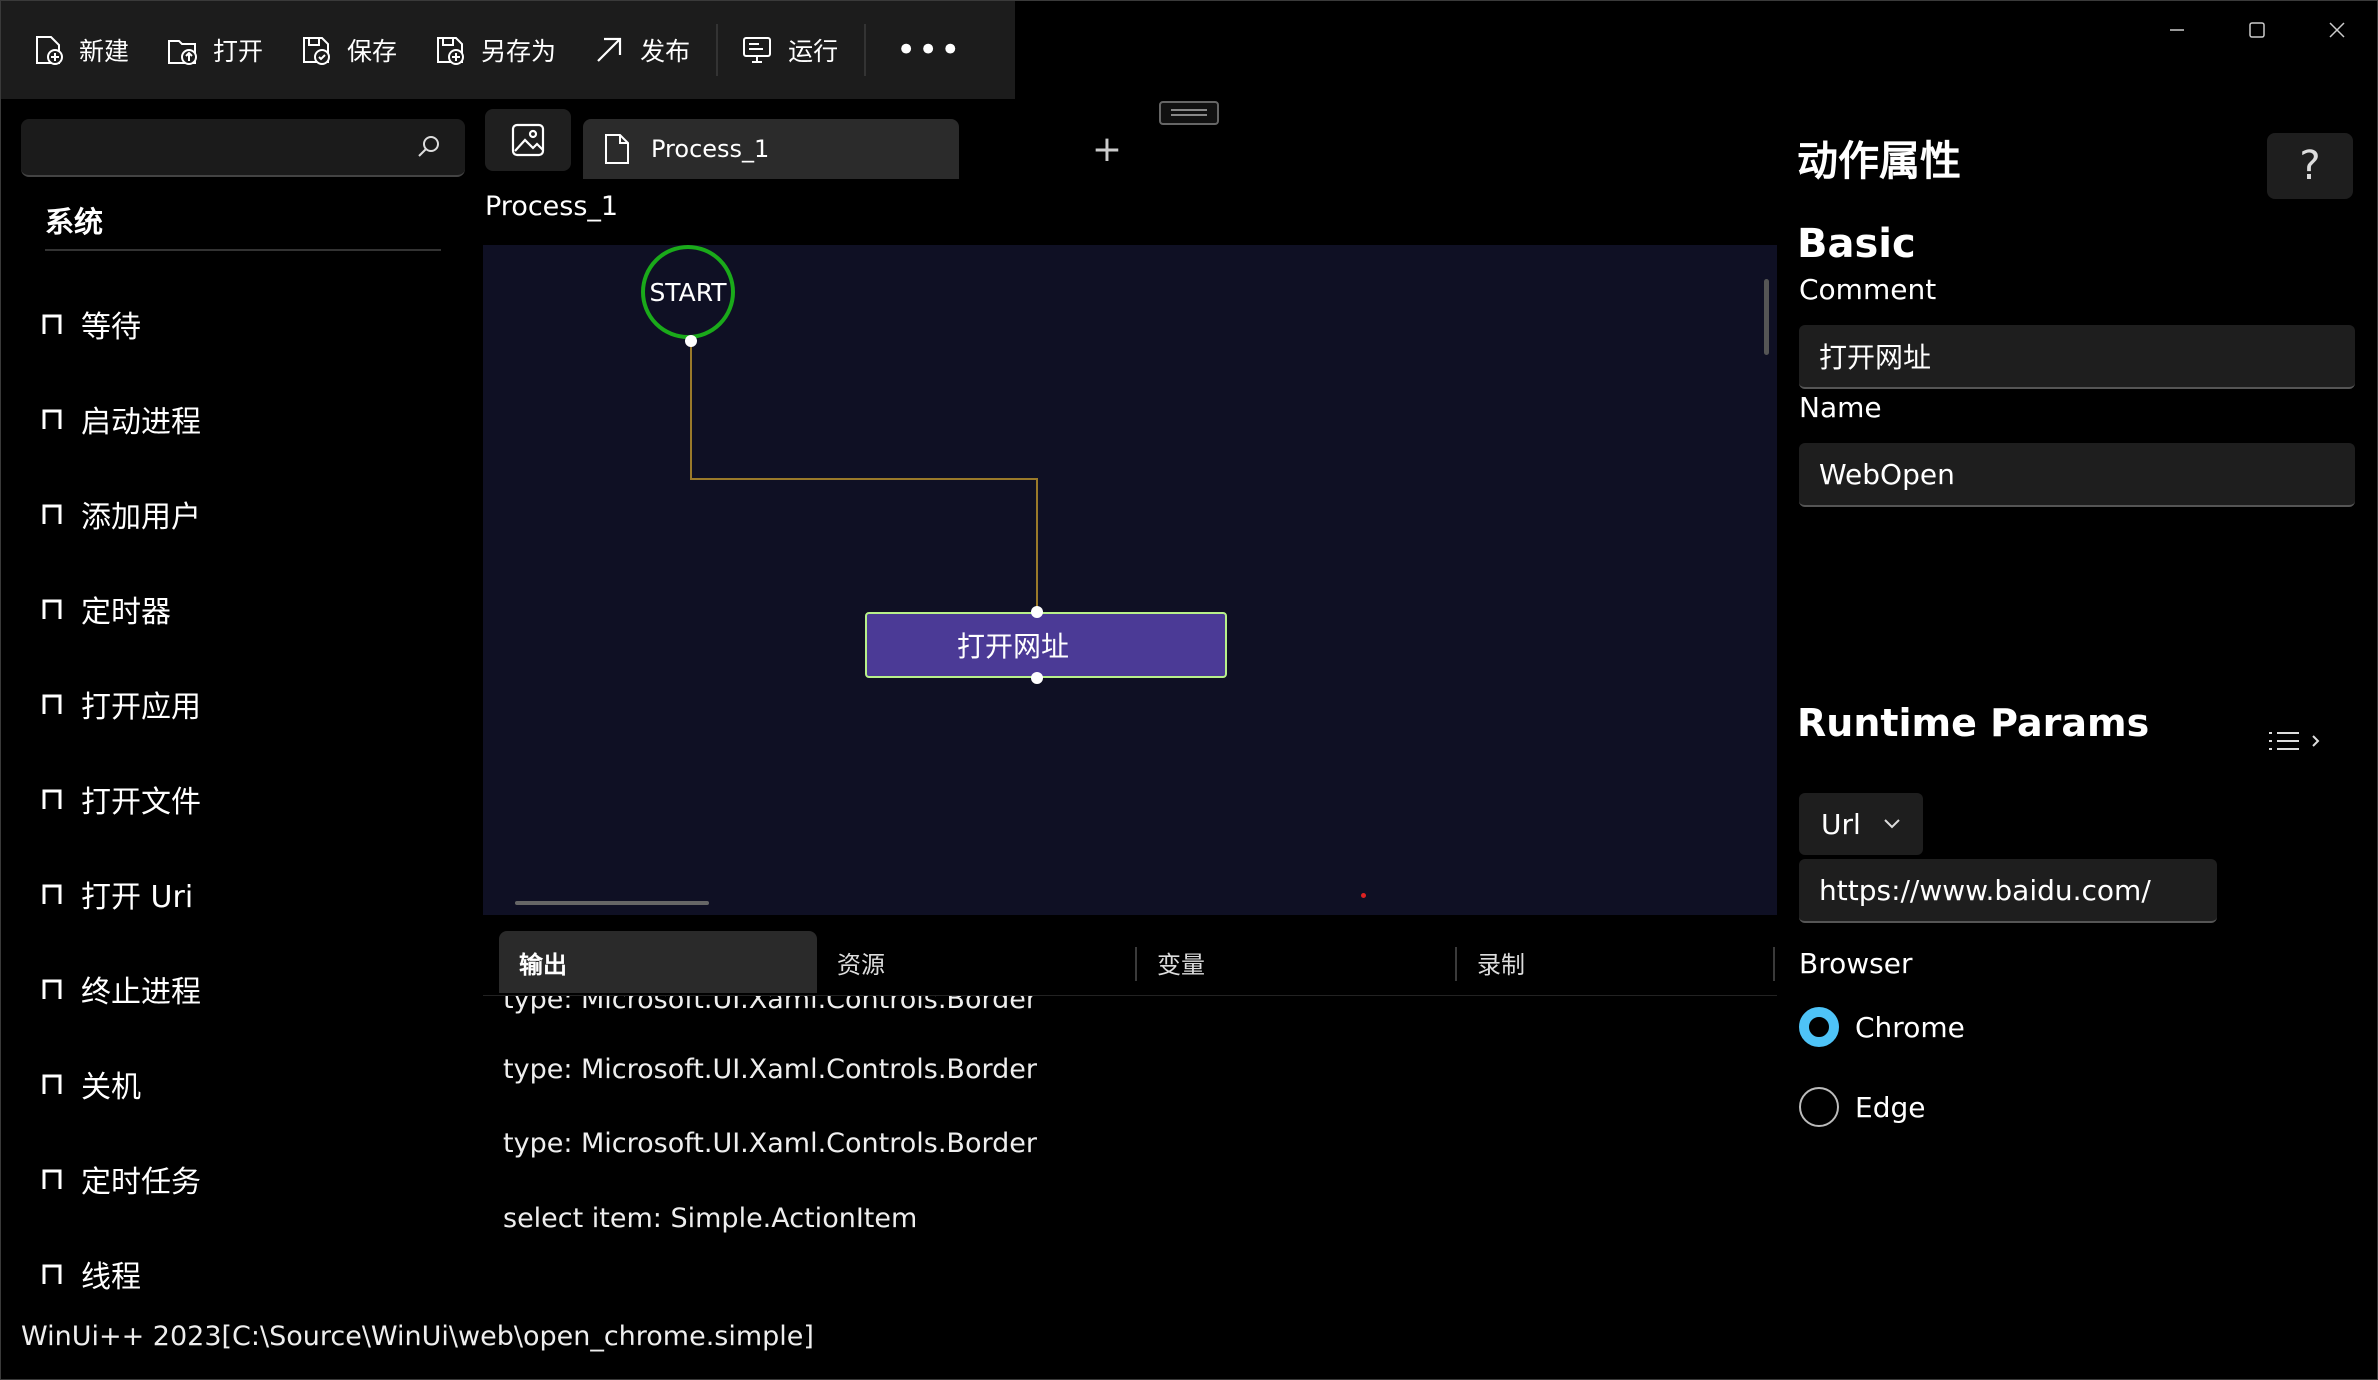  I want to click on add-tab-button: +, so click(1107, 149).